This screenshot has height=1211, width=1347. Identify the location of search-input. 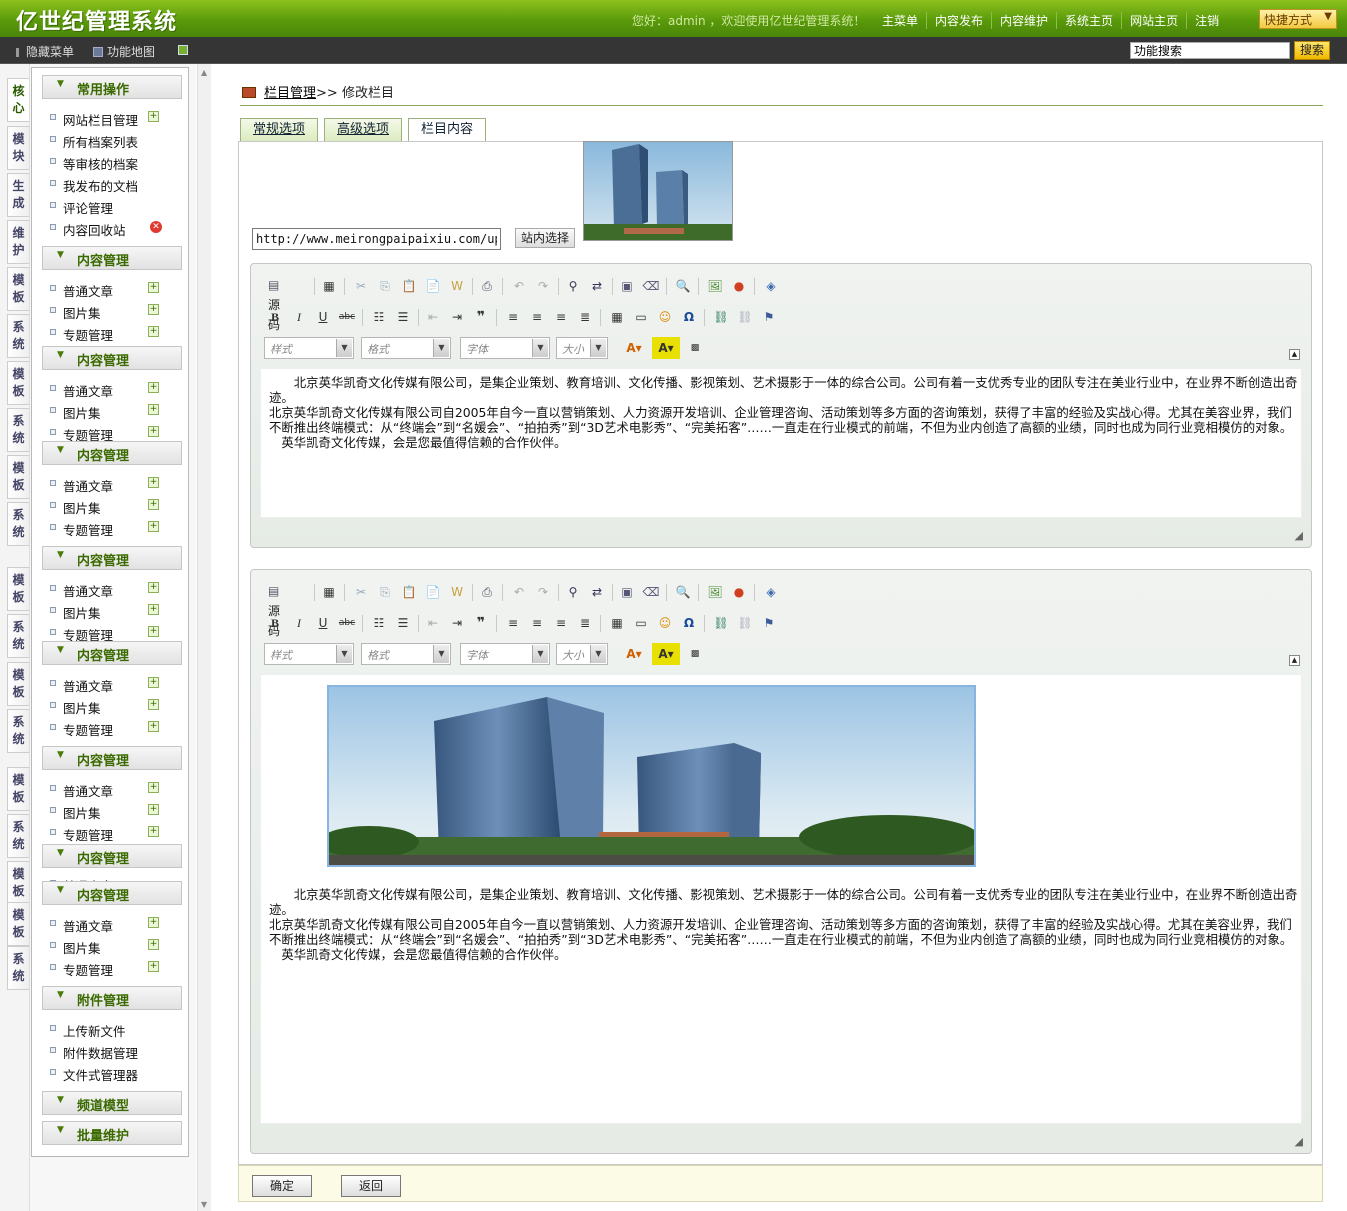
(1210, 50).